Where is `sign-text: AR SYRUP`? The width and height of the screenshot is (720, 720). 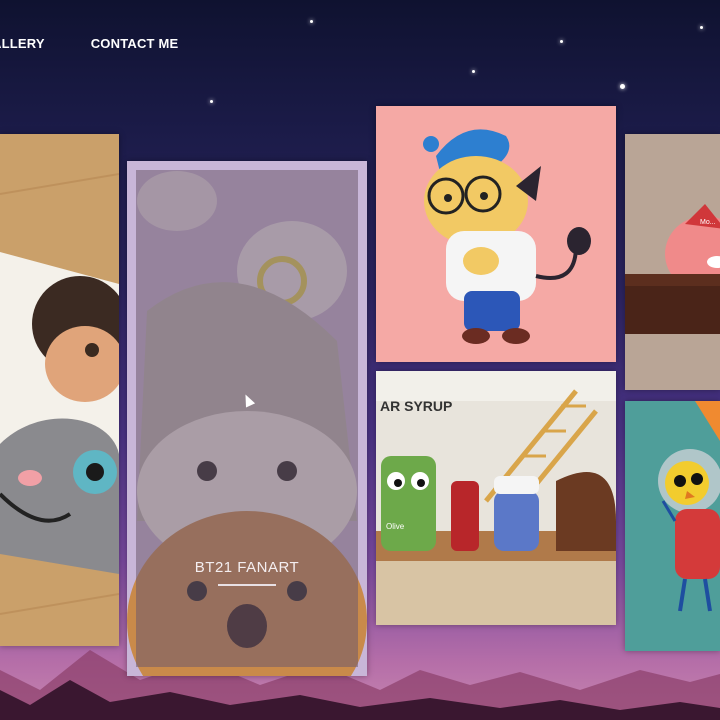
sign-text: AR SYRUP is located at coordinates (416, 406).